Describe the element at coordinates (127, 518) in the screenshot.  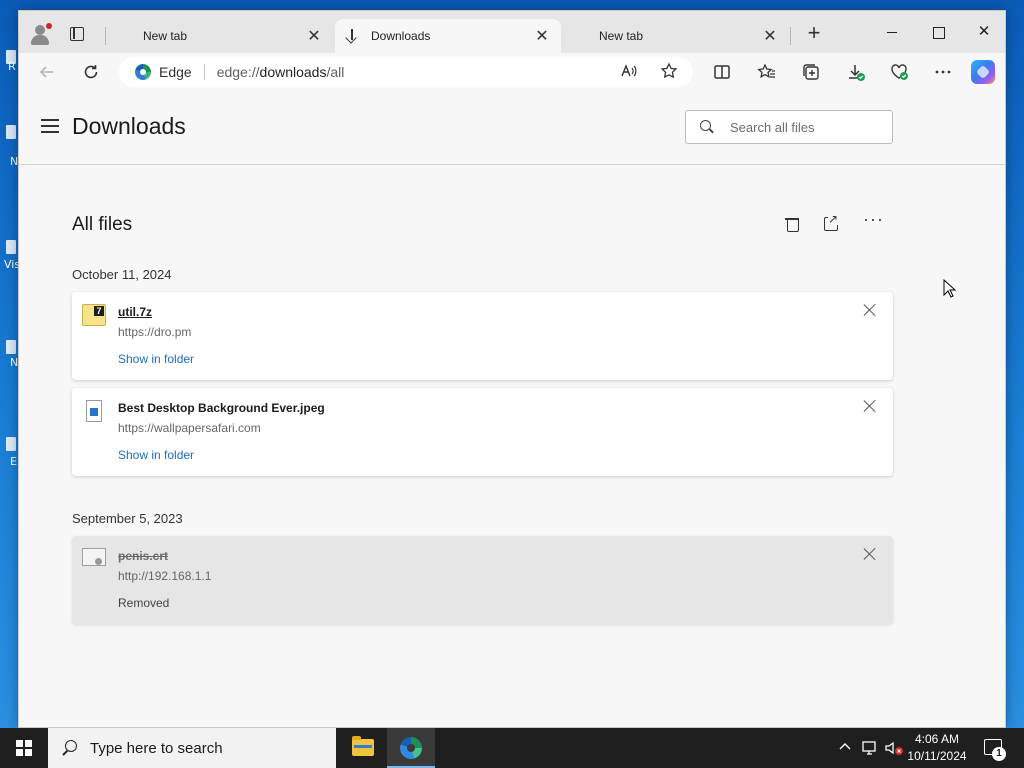
I see `date-group-label: September 5, 2023` at that location.